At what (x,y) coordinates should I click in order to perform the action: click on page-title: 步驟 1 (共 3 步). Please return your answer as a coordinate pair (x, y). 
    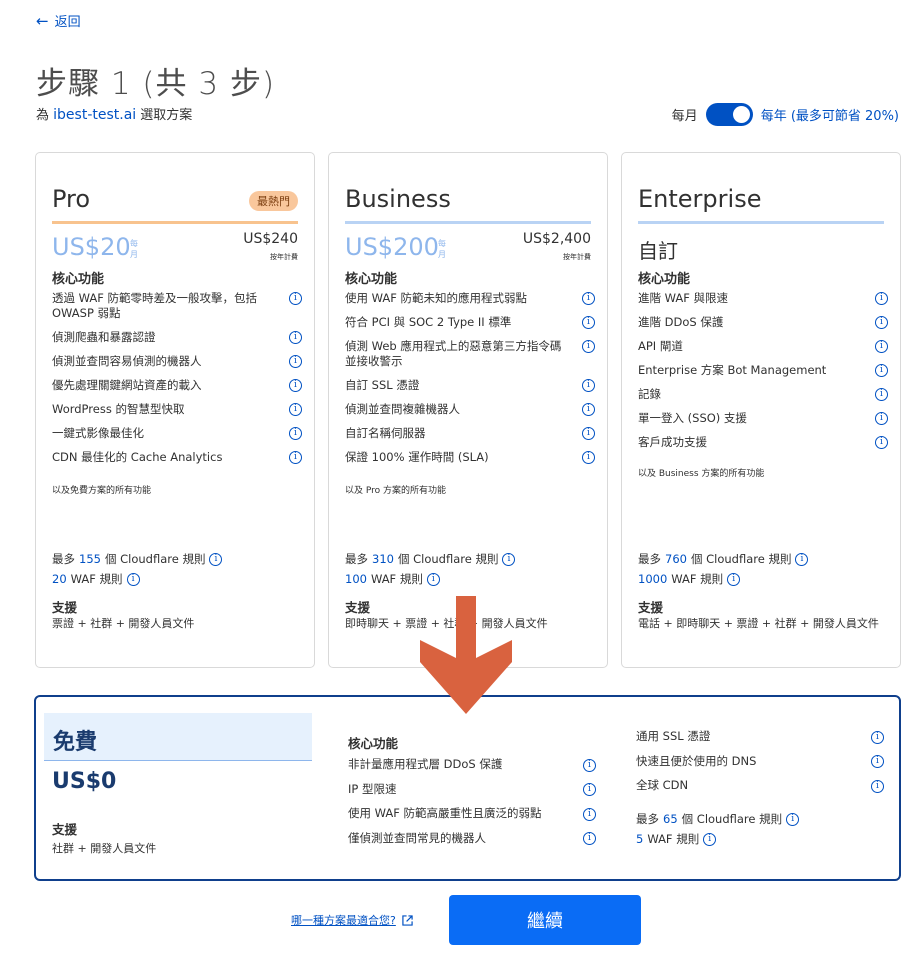
    Looking at the image, I should click on (156, 84).